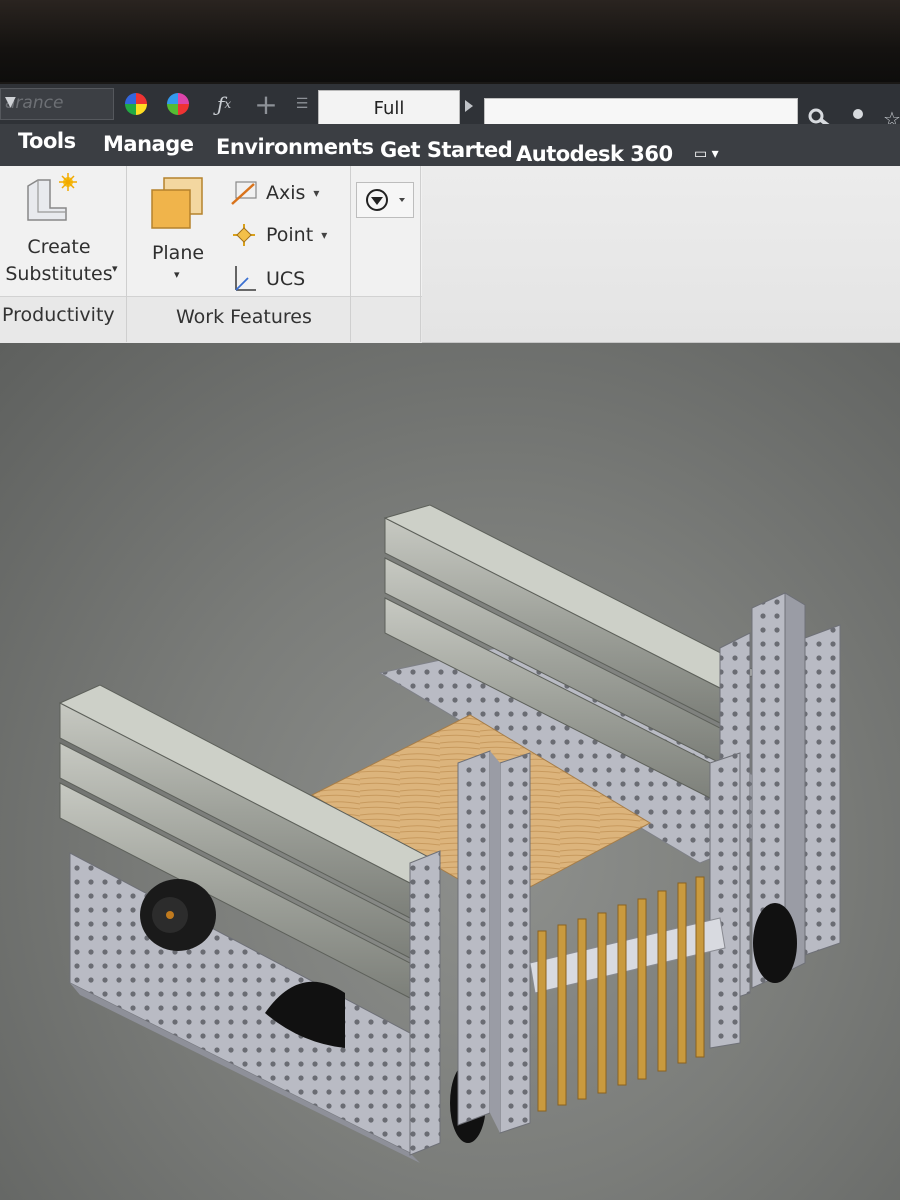  Describe the element at coordinates (302, 104) in the screenshot. I see `customize-icon: ☰` at that location.